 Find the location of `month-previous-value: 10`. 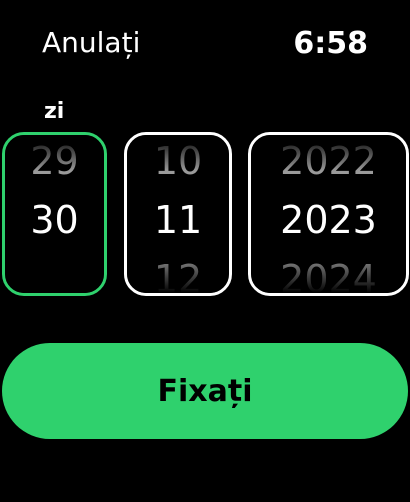

month-previous-value: 10 is located at coordinates (178, 161).